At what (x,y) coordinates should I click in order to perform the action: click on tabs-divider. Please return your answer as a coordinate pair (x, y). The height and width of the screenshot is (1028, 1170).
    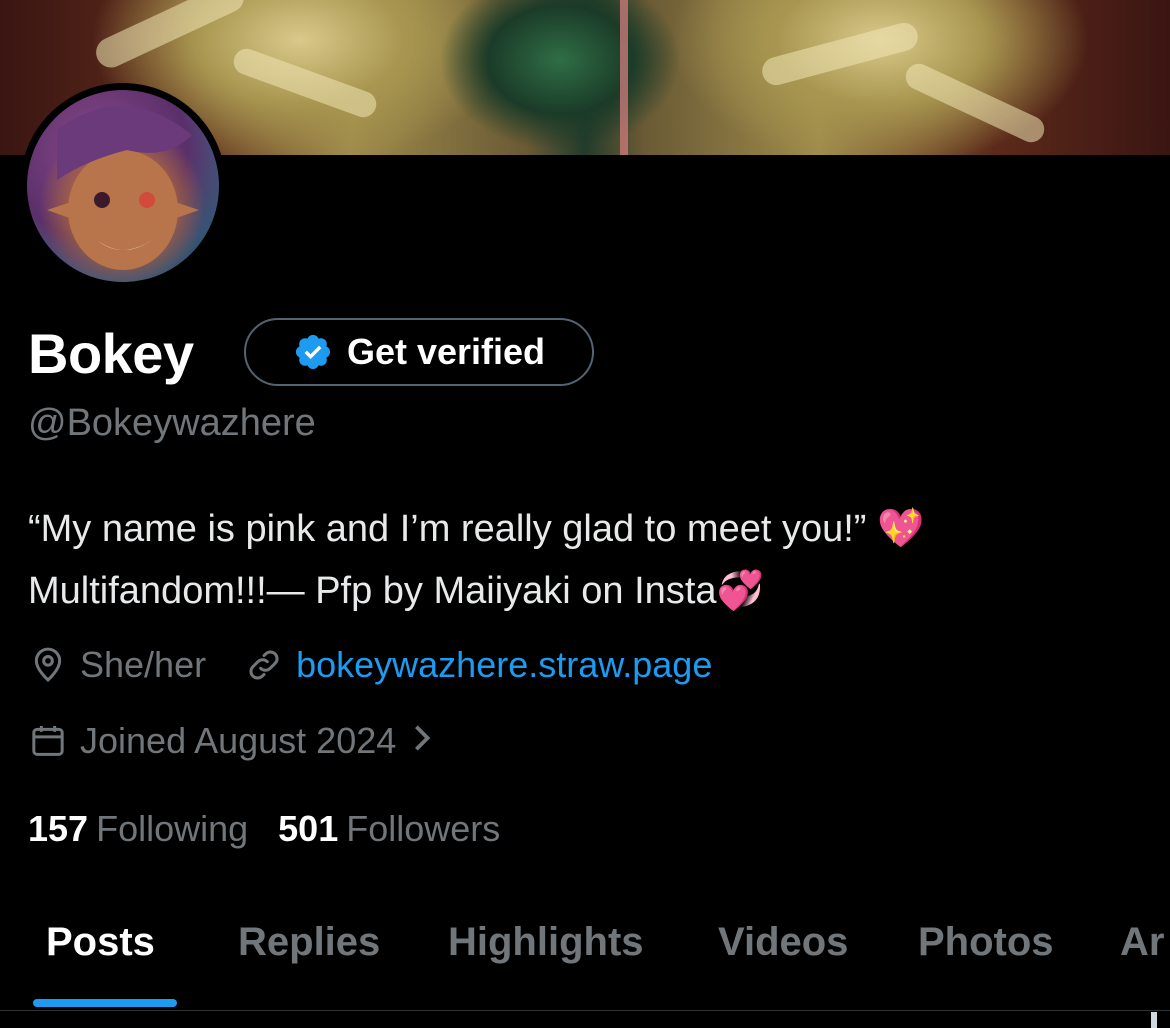
    Looking at the image, I should click on (585, 1010).